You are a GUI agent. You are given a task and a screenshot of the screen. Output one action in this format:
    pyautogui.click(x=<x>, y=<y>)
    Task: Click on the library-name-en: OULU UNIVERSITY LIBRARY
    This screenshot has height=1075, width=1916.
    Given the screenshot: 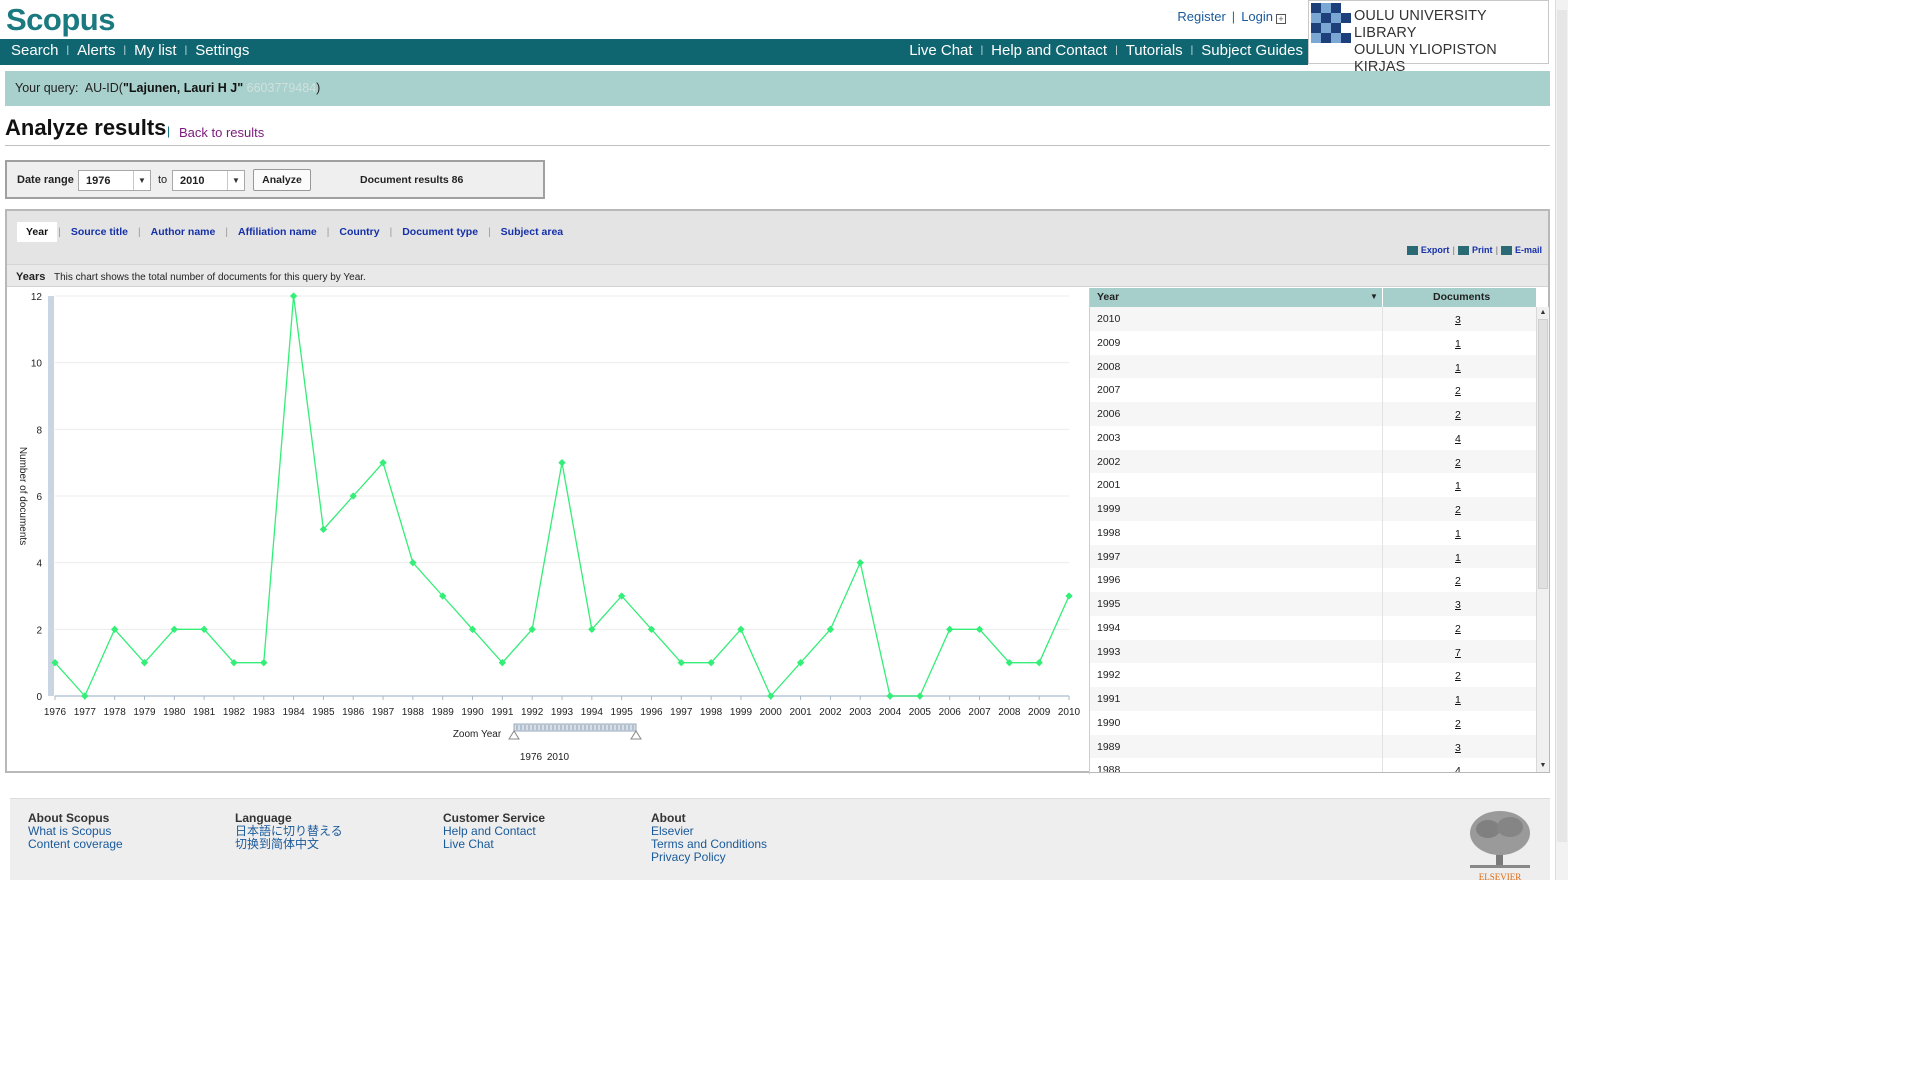 What is the action you would take?
    pyautogui.click(x=1420, y=24)
    